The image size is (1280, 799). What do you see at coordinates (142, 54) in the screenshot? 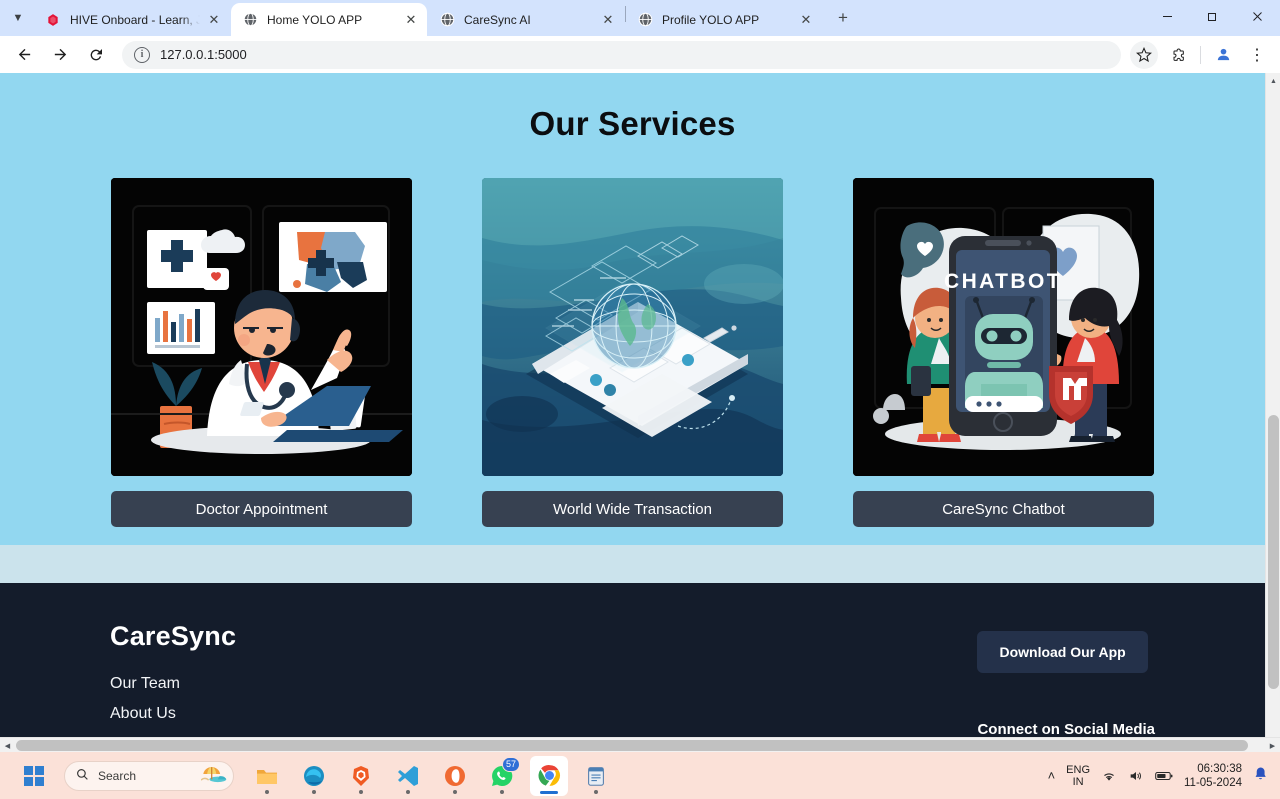
I see `site-info-icon: i` at bounding box center [142, 54].